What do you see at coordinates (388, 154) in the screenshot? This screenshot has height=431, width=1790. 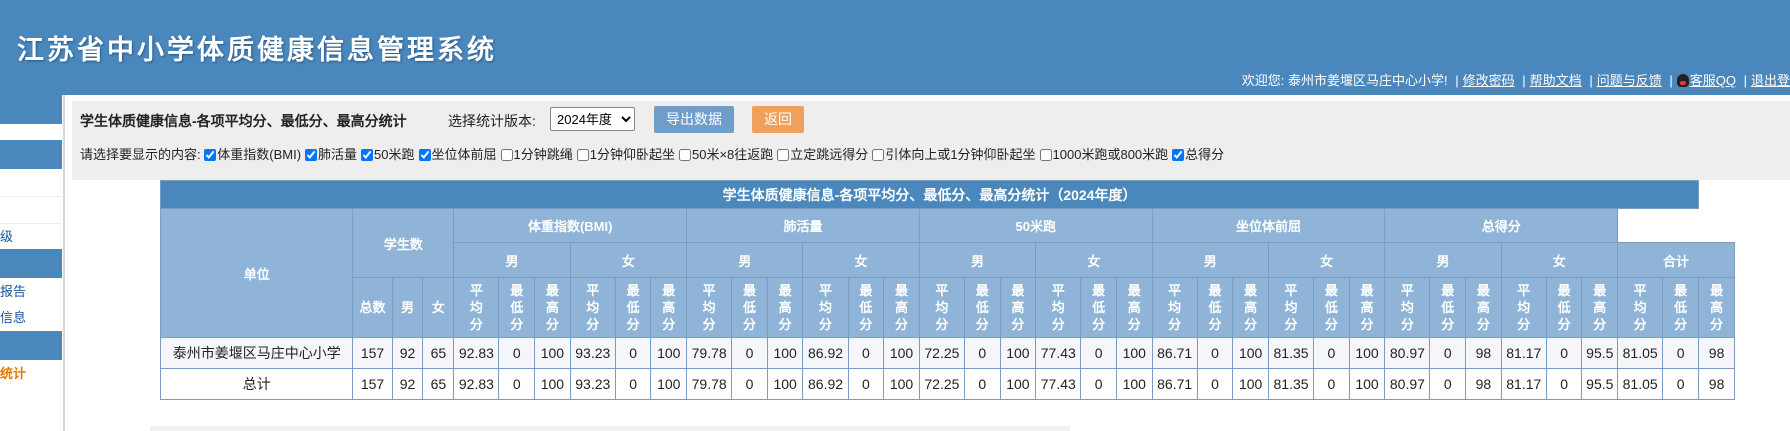 I see `option-2: 50米跑` at bounding box center [388, 154].